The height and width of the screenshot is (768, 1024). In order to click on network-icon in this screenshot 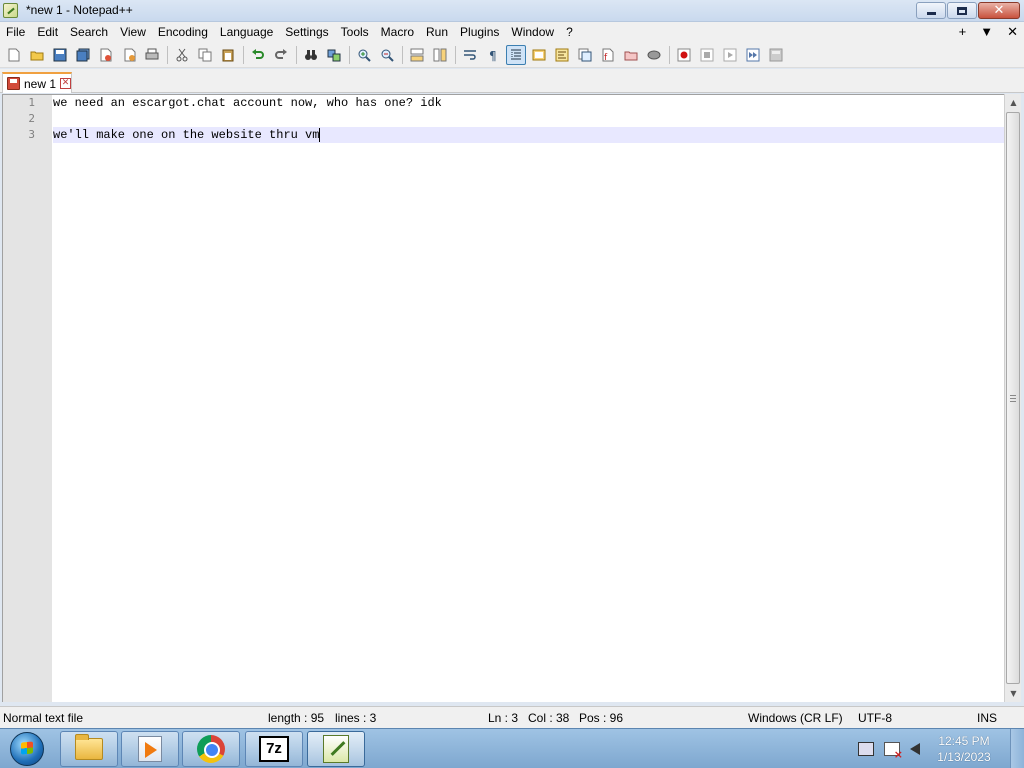, I will do `click(866, 749)`.